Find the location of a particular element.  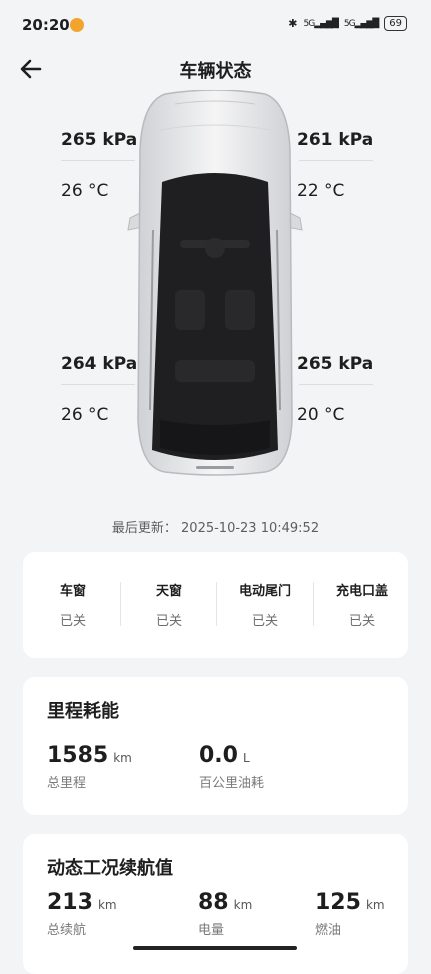

status-item-sunroof: 天窗 已关 is located at coordinates (169, 605).